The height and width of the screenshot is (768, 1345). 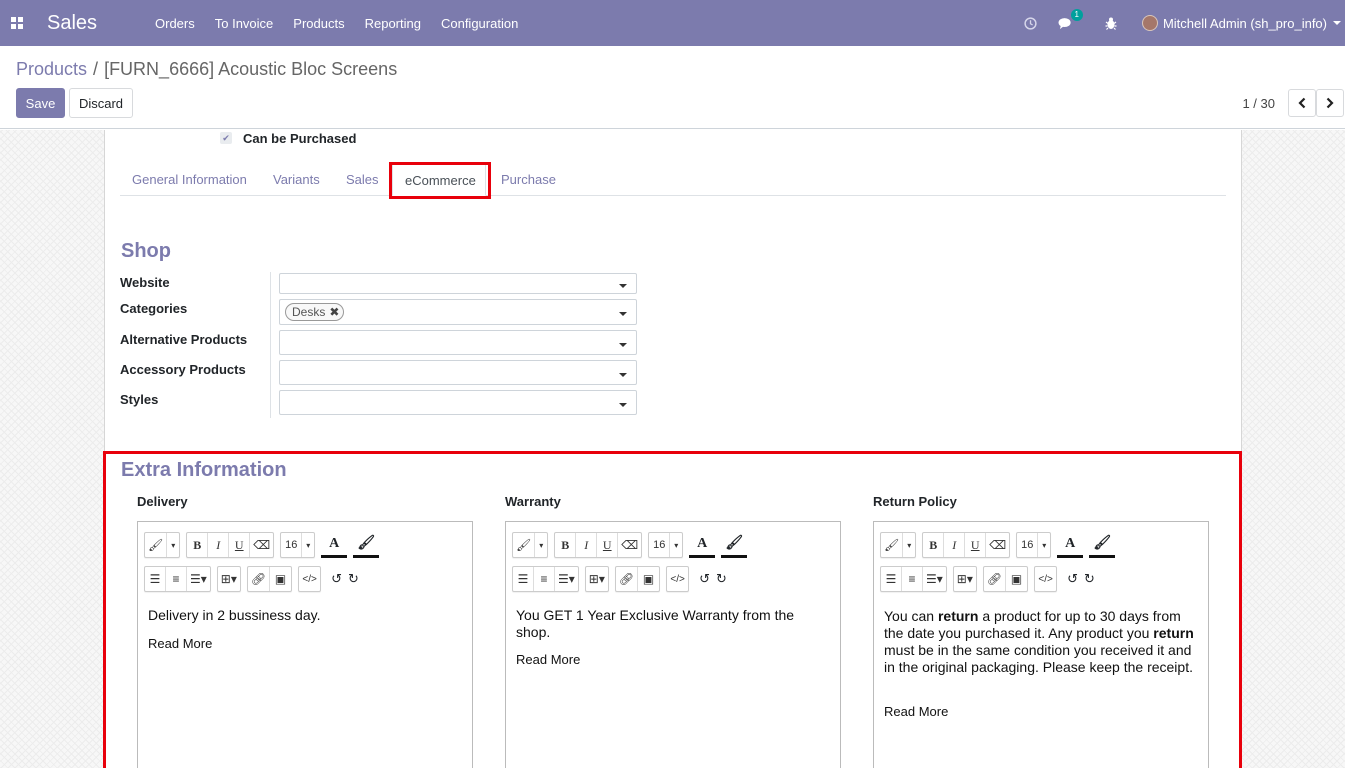 I want to click on discard-button: Discard, so click(x=101, y=103).